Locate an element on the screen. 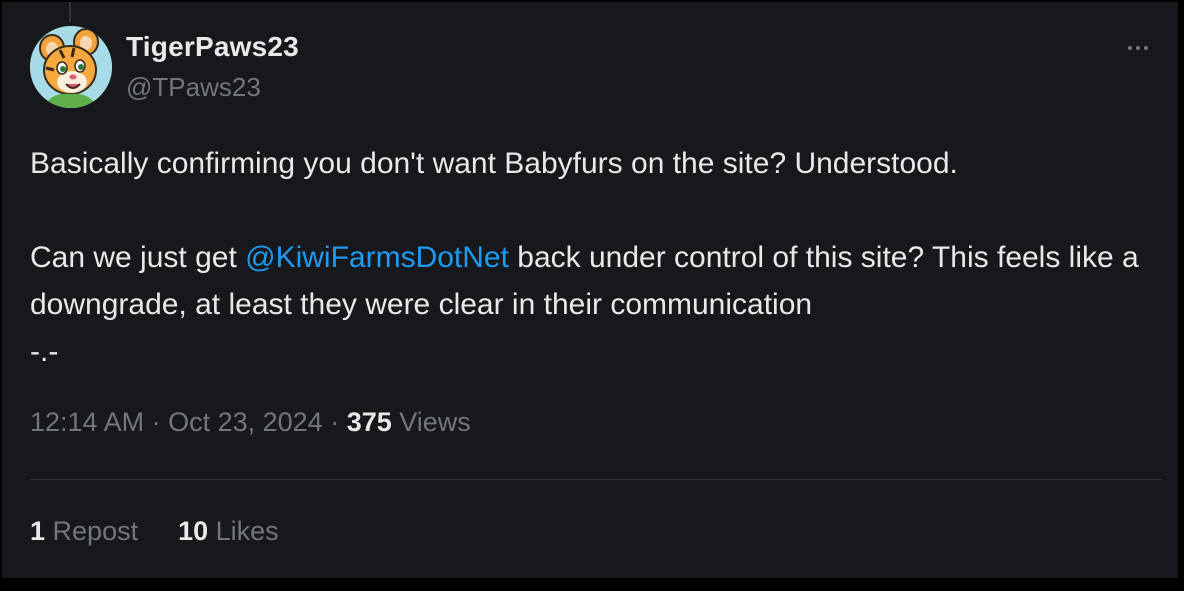 This screenshot has width=1184, height=591. views-label: Views is located at coordinates (431, 422).